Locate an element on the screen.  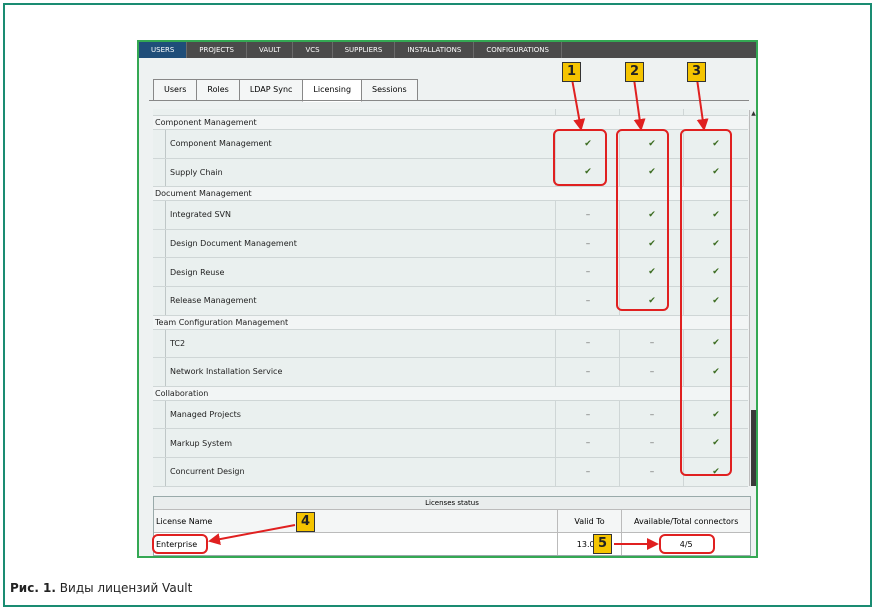
feature-row: Markup System – – ✔ is located at coordinates (450, 443).